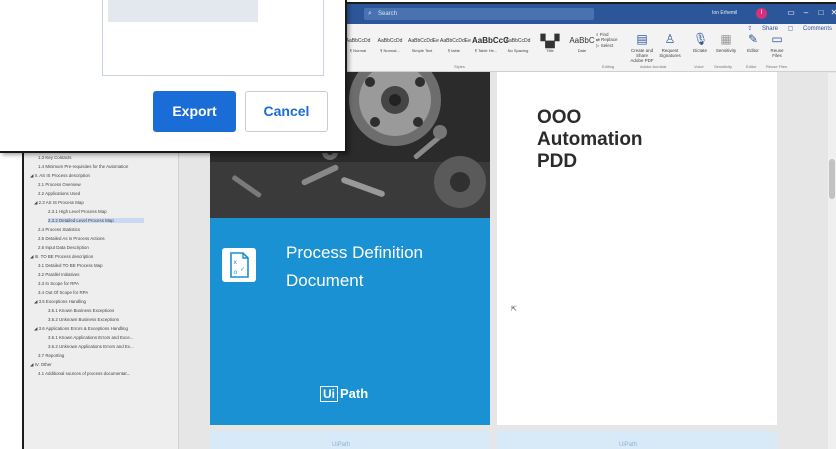  Describe the element at coordinates (670, 53) in the screenshot. I see `request-signatures-label: Request Signatures` at that location.